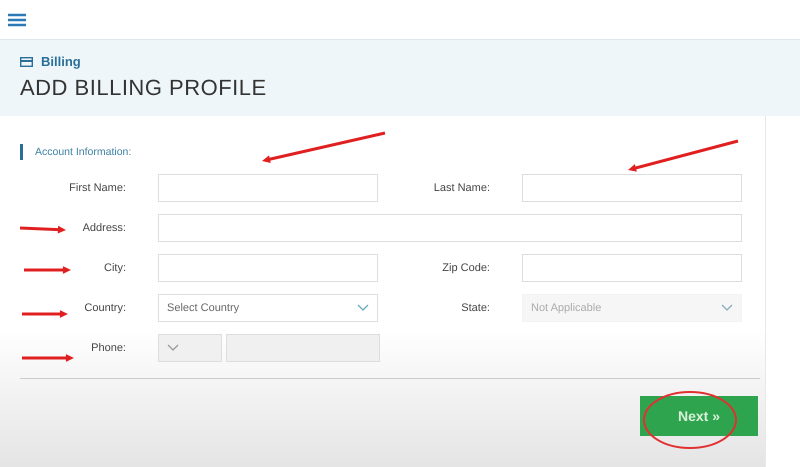  I want to click on field-label: City:, so click(115, 268).